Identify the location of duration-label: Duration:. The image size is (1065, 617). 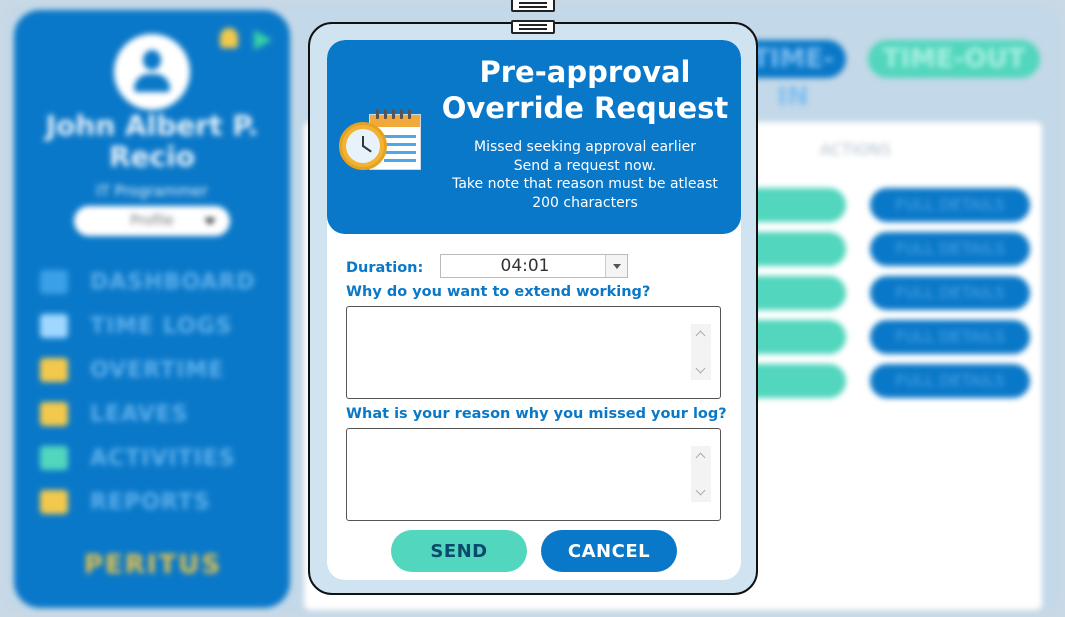
(385, 268).